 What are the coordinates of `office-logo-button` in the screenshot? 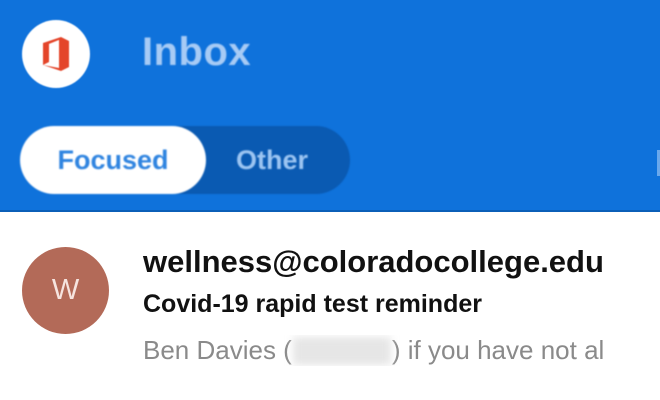 It's located at (56, 54).